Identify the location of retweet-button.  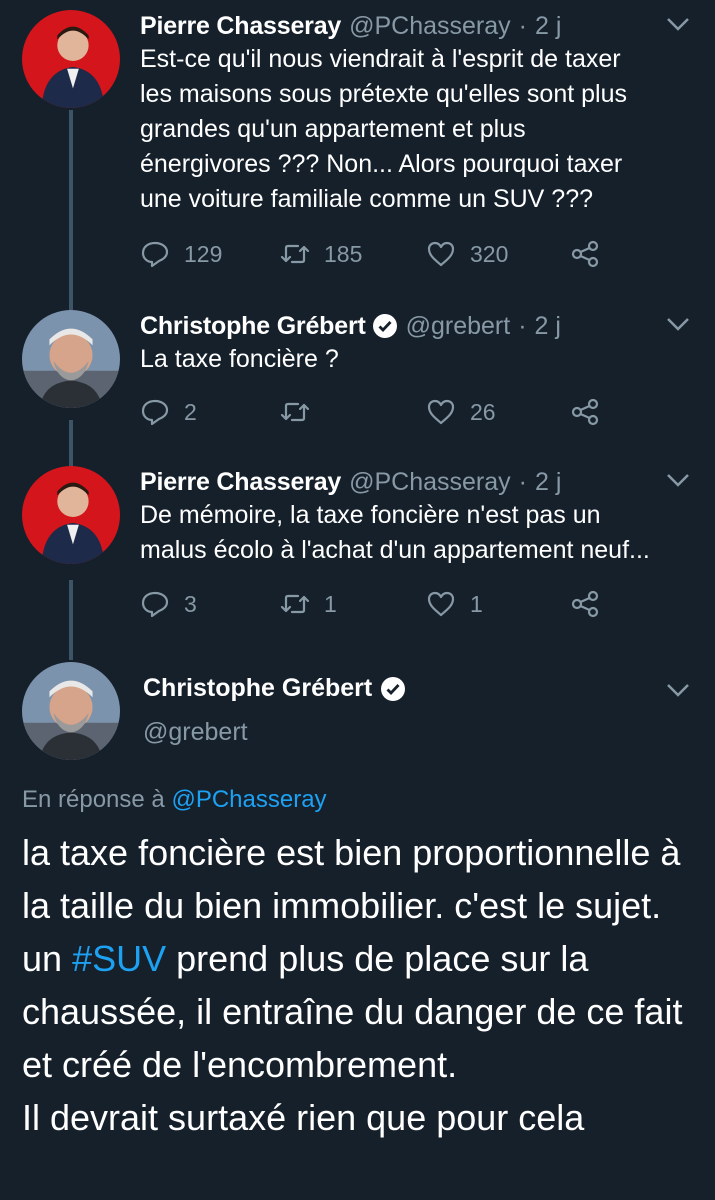
(302, 412).